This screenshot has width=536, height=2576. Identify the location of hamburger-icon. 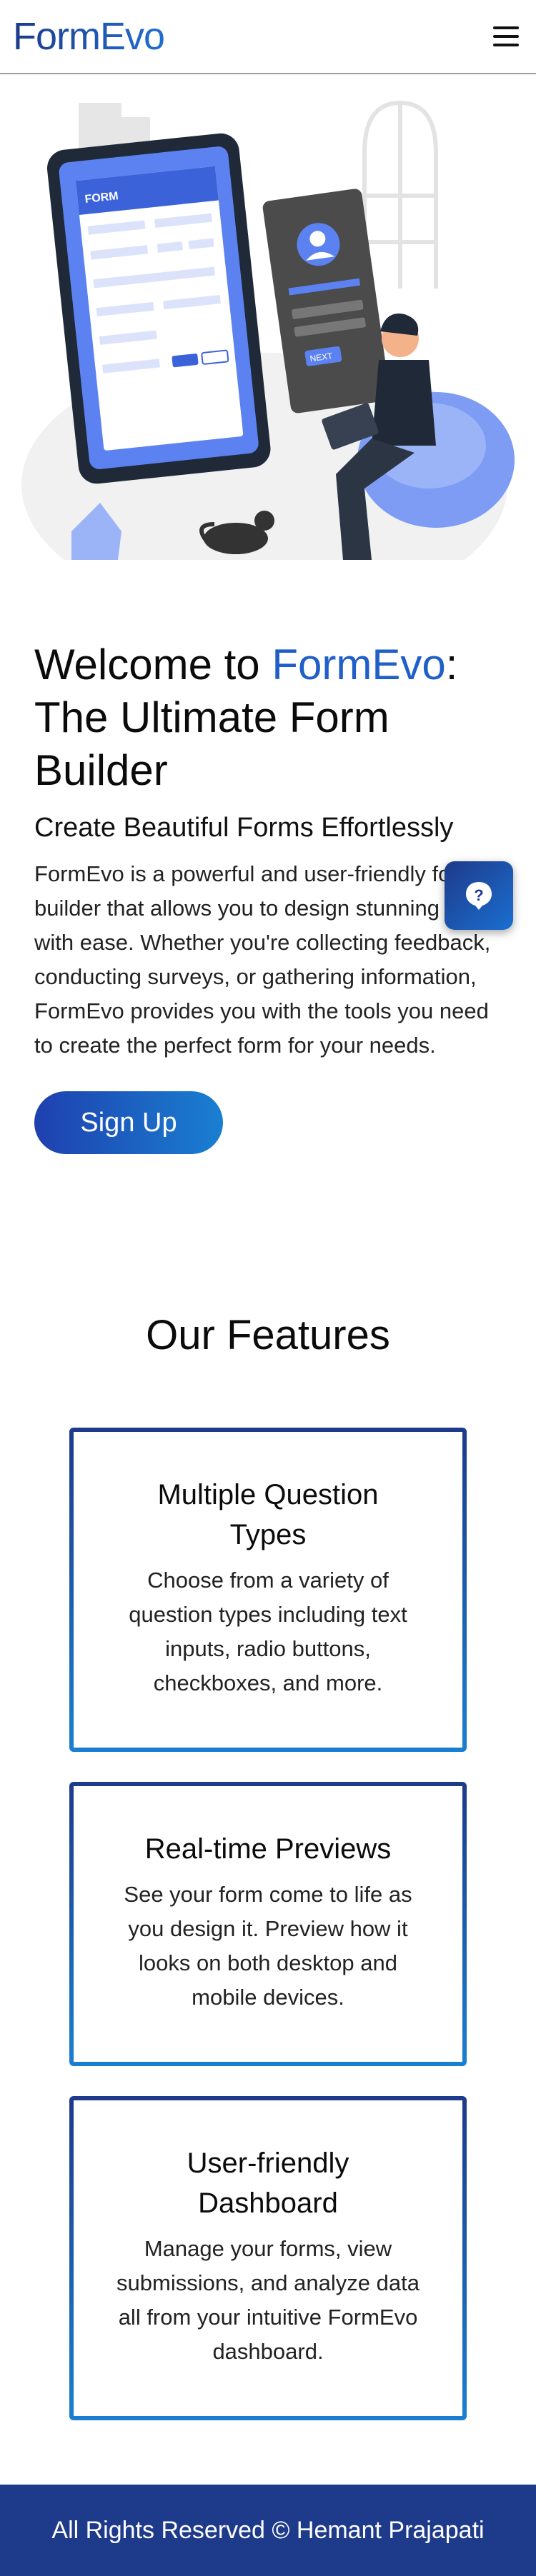
(506, 27).